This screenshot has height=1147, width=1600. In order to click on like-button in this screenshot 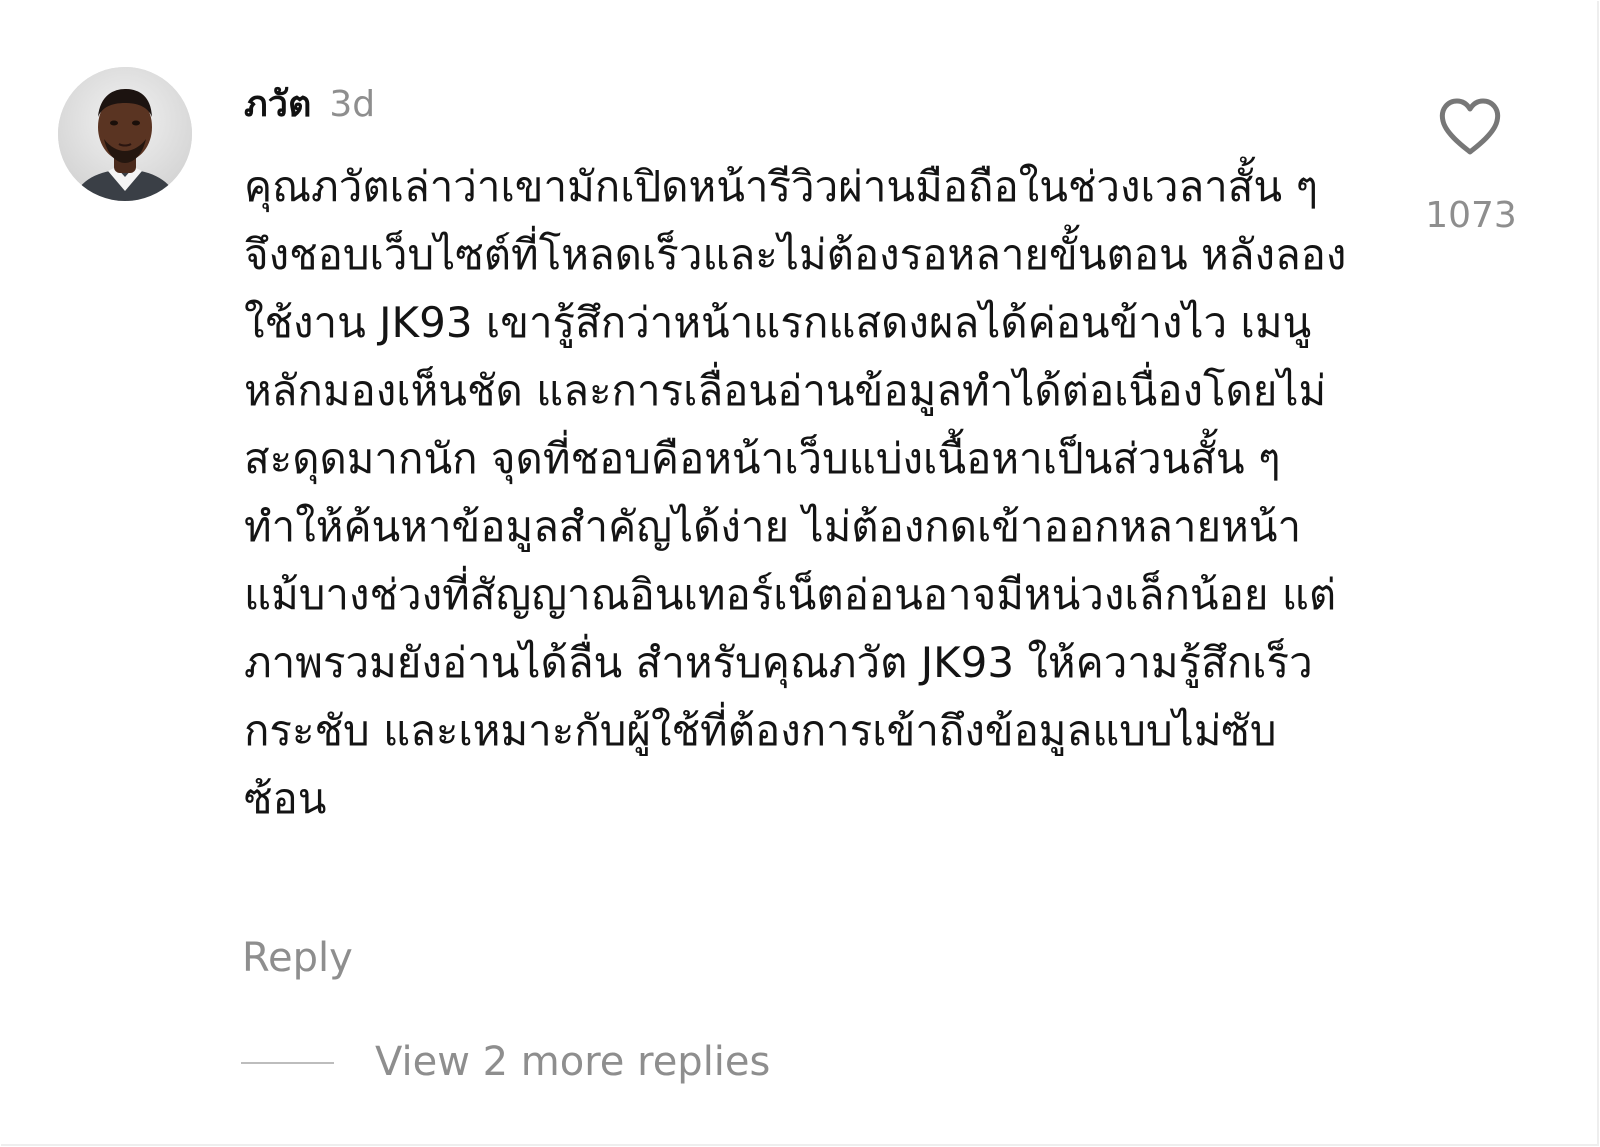, I will do `click(1470, 127)`.